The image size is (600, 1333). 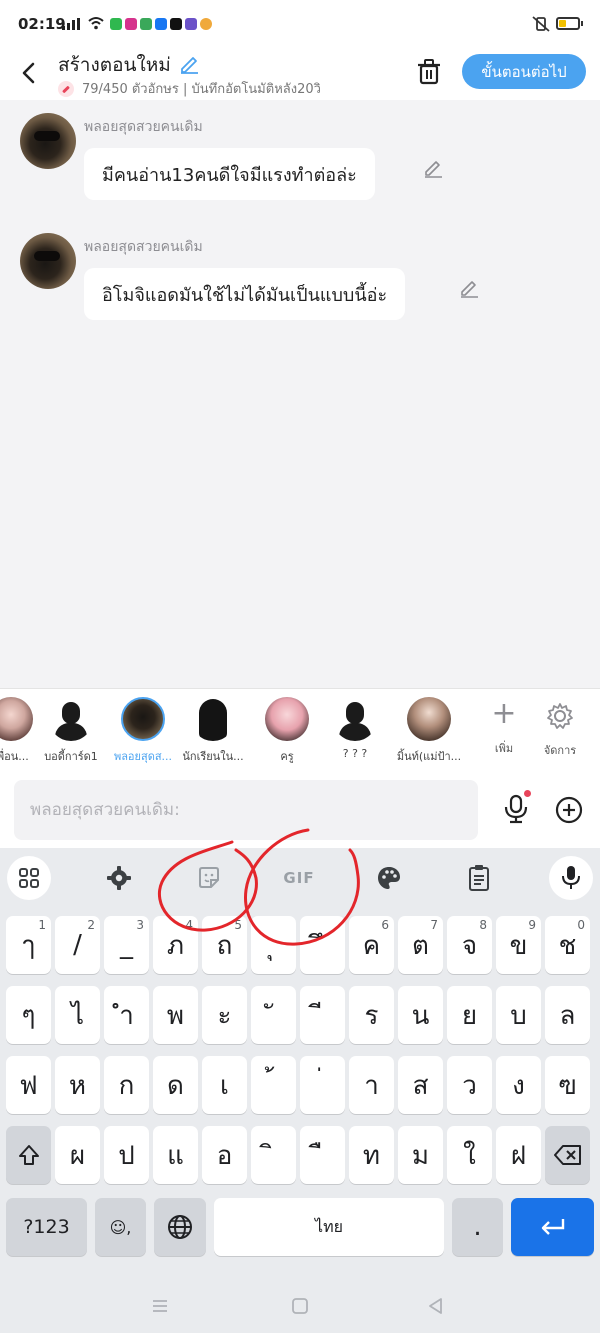 I want to click on key: น, so click(x=420, y=1015).